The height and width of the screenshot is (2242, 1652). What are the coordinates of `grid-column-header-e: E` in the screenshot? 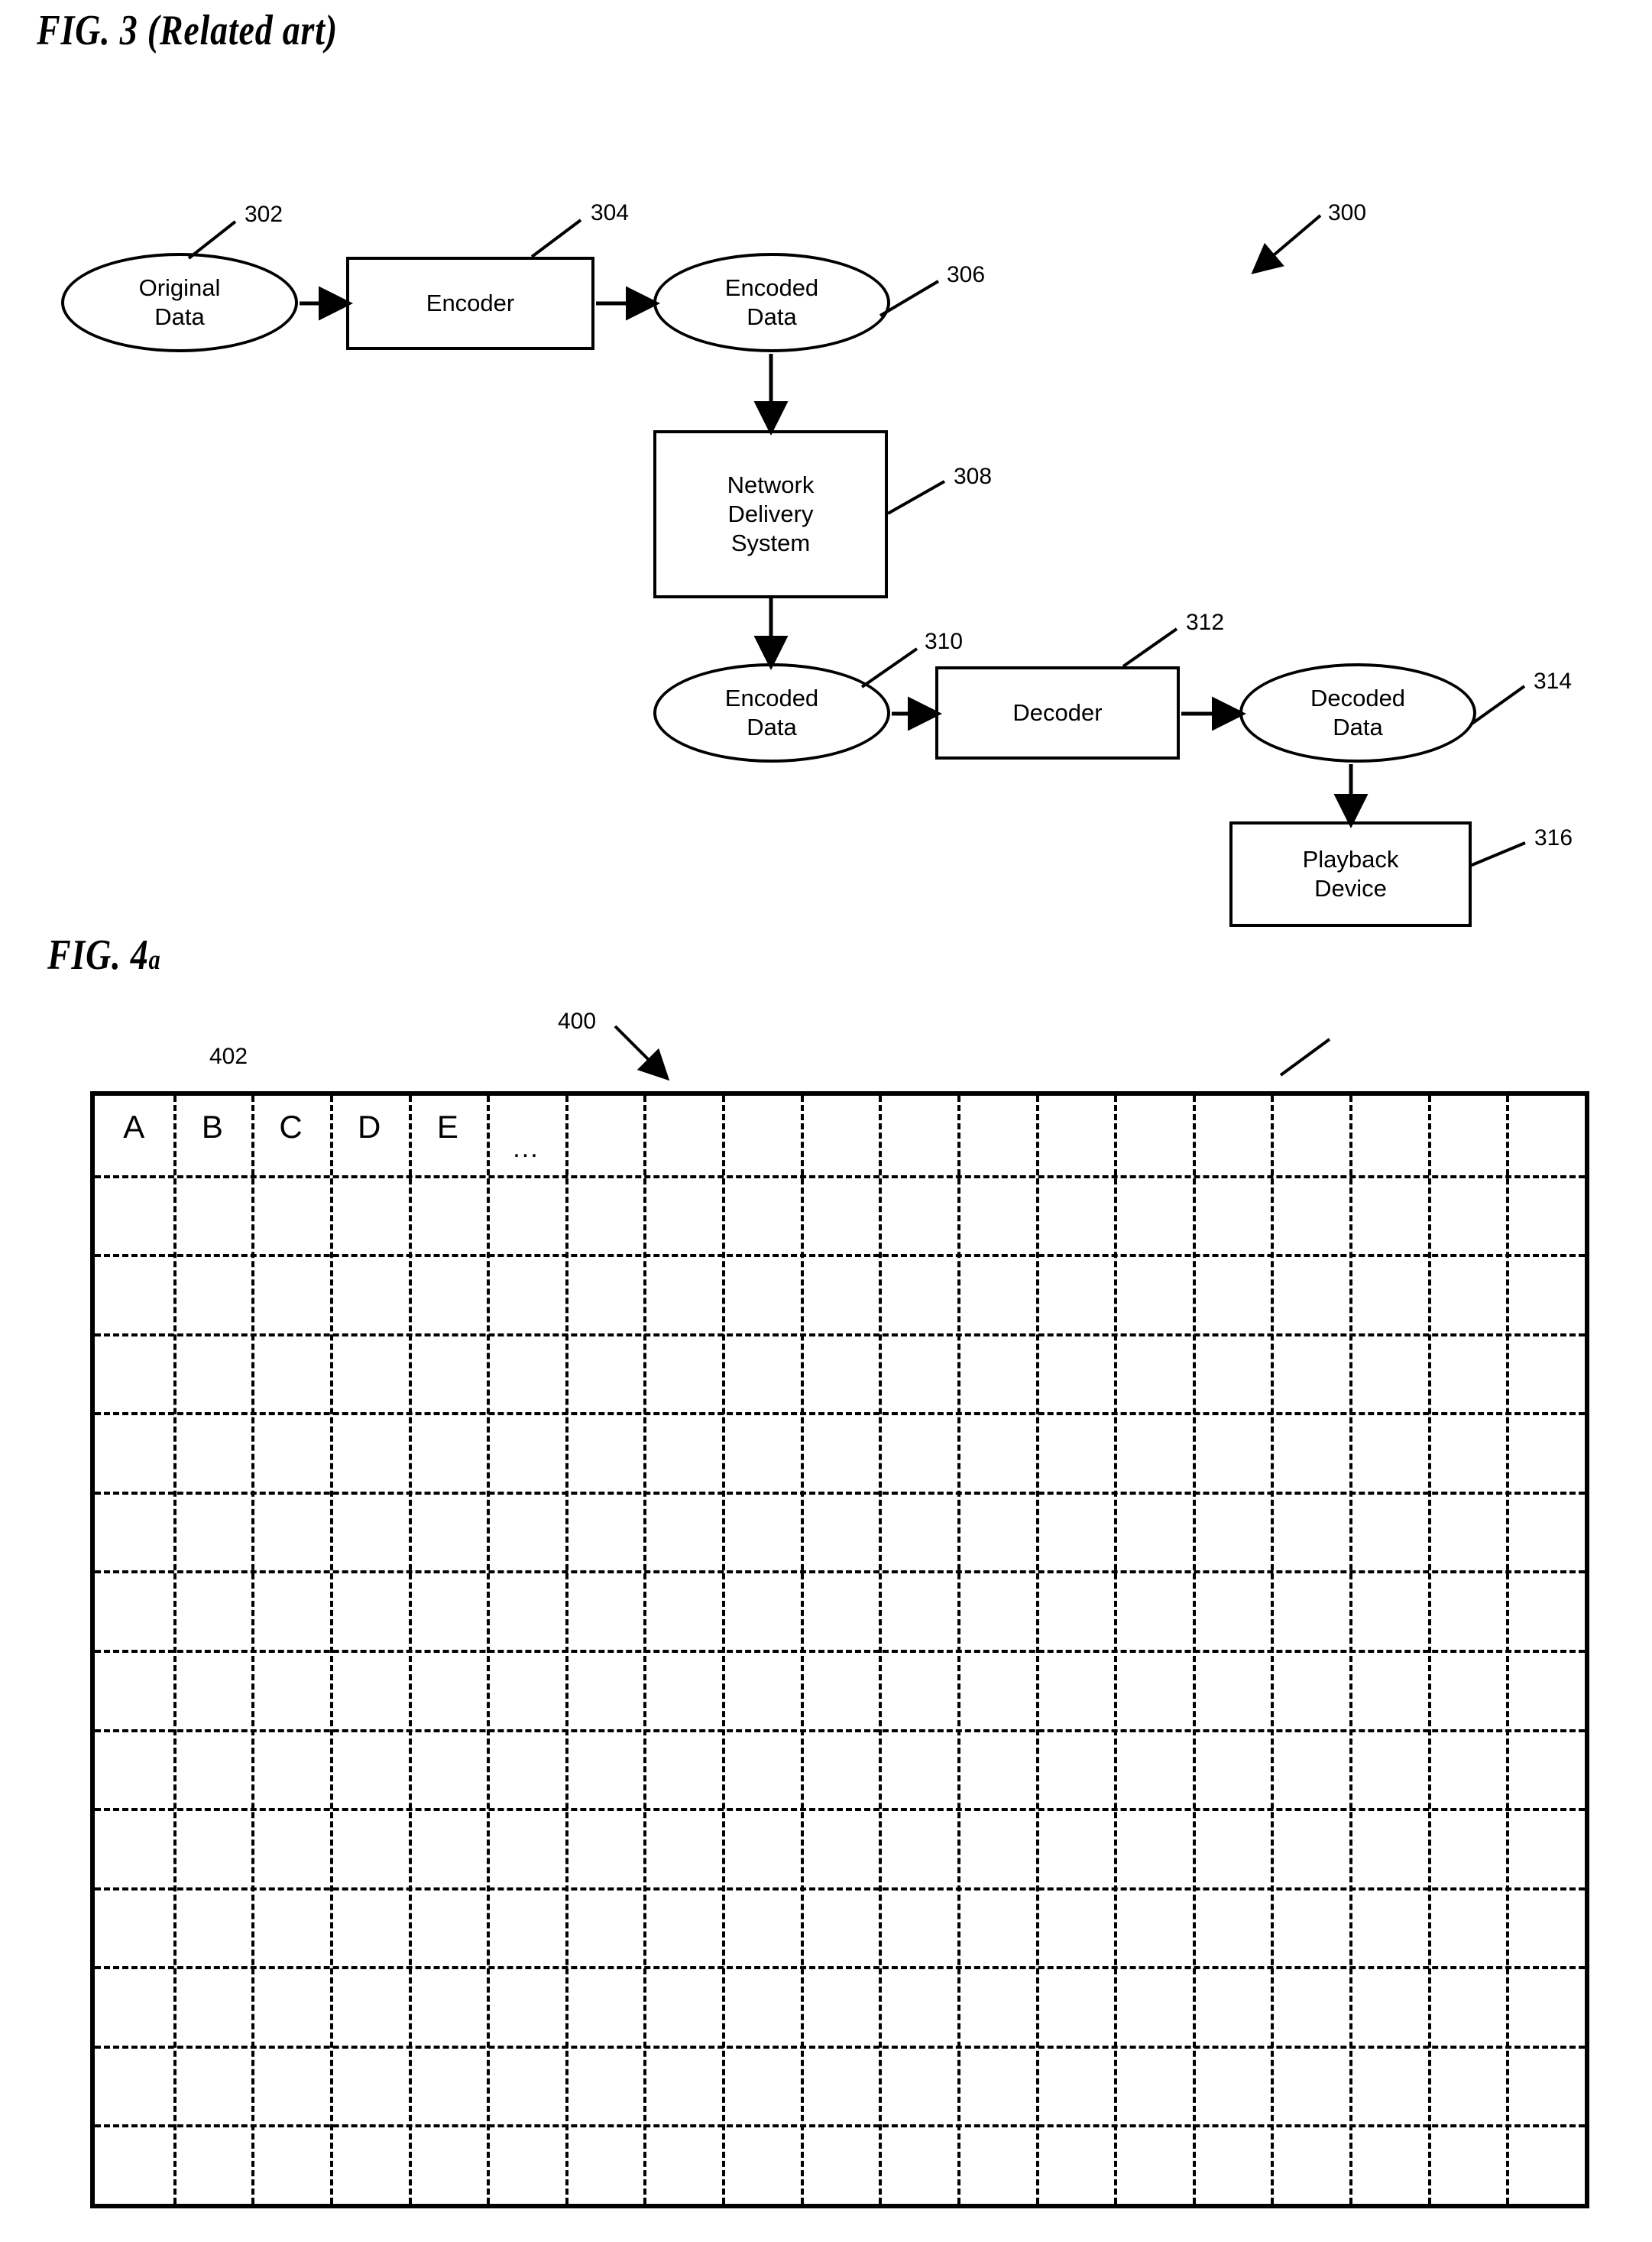 It's located at (447, 1127).